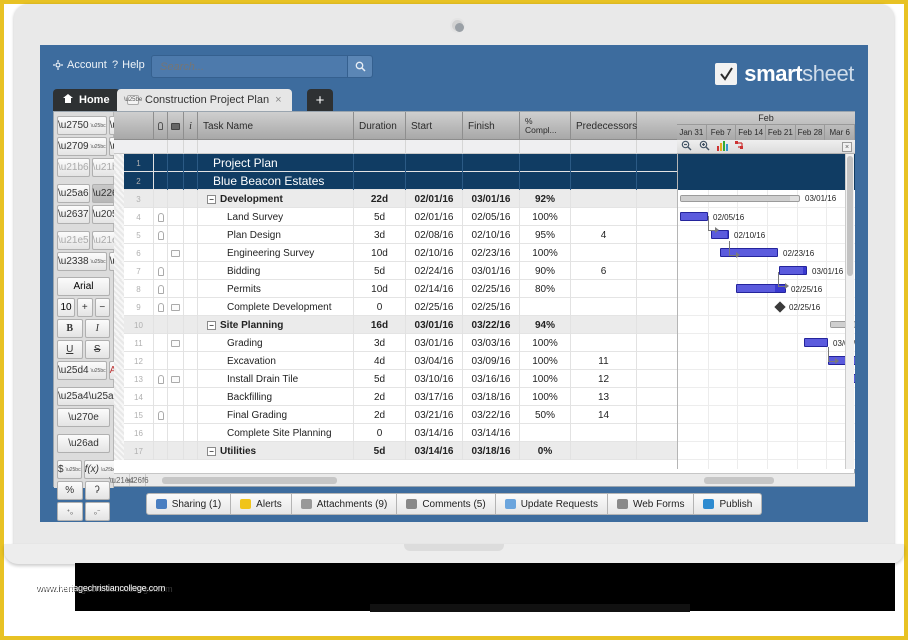  Describe the element at coordinates (276, 147) in the screenshot. I see `filter-cell-task` at that location.